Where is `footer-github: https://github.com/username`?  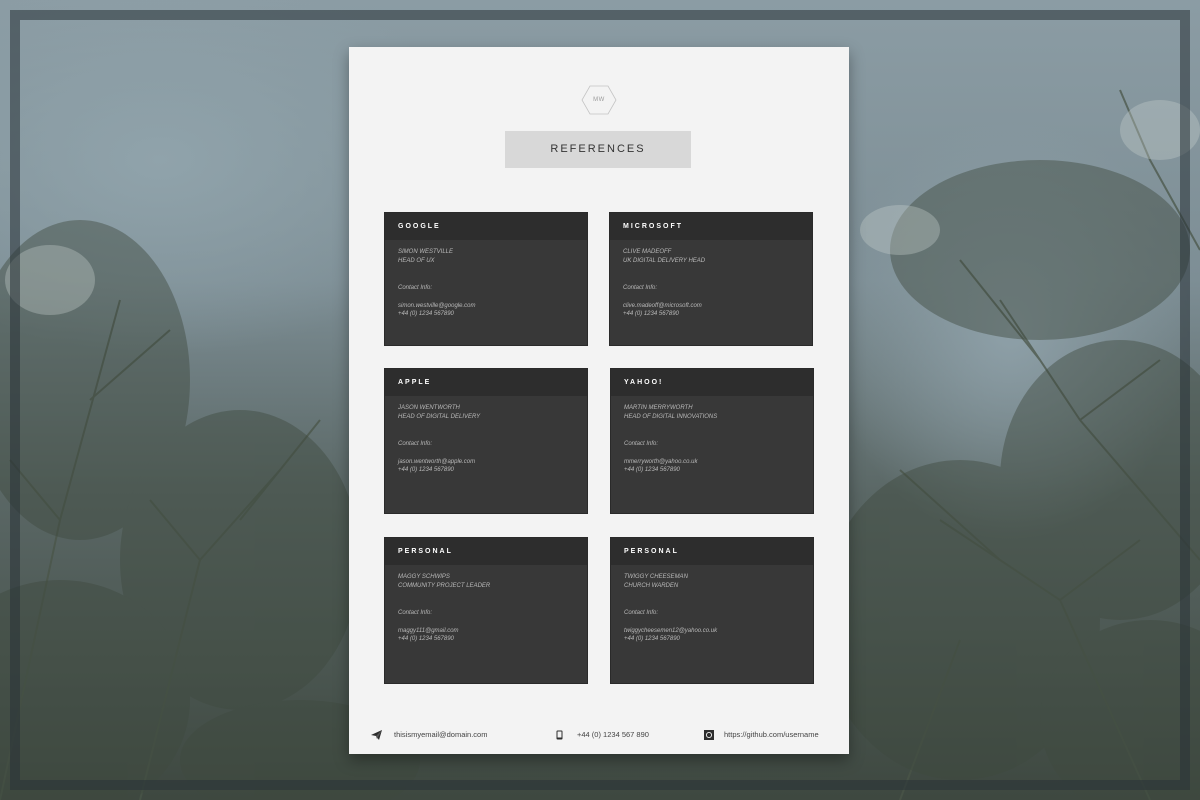 footer-github: https://github.com/username is located at coordinates (771, 734).